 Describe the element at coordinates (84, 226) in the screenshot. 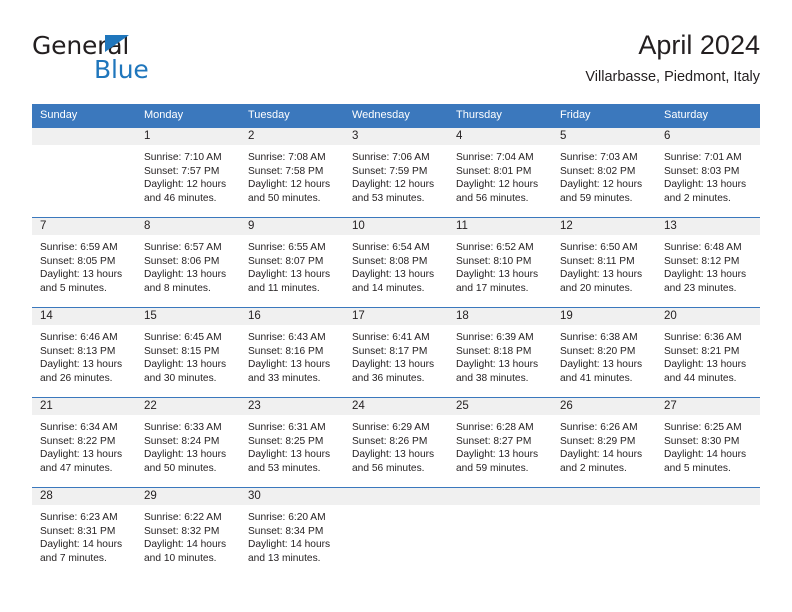

I see `day-number: 7` at that location.